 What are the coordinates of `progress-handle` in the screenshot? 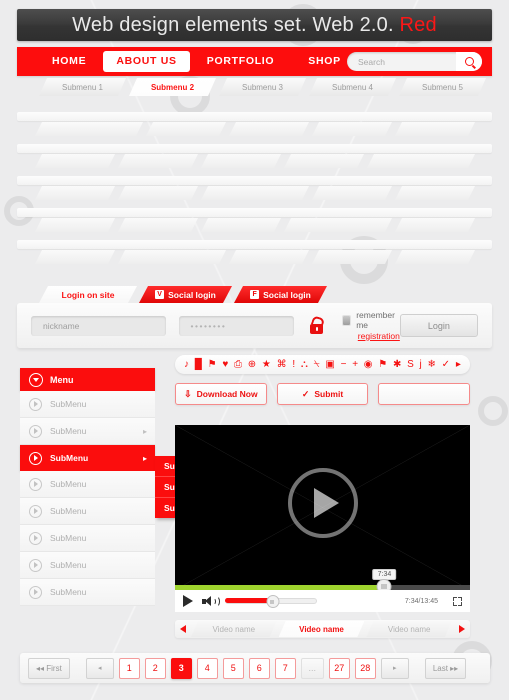 It's located at (384, 584).